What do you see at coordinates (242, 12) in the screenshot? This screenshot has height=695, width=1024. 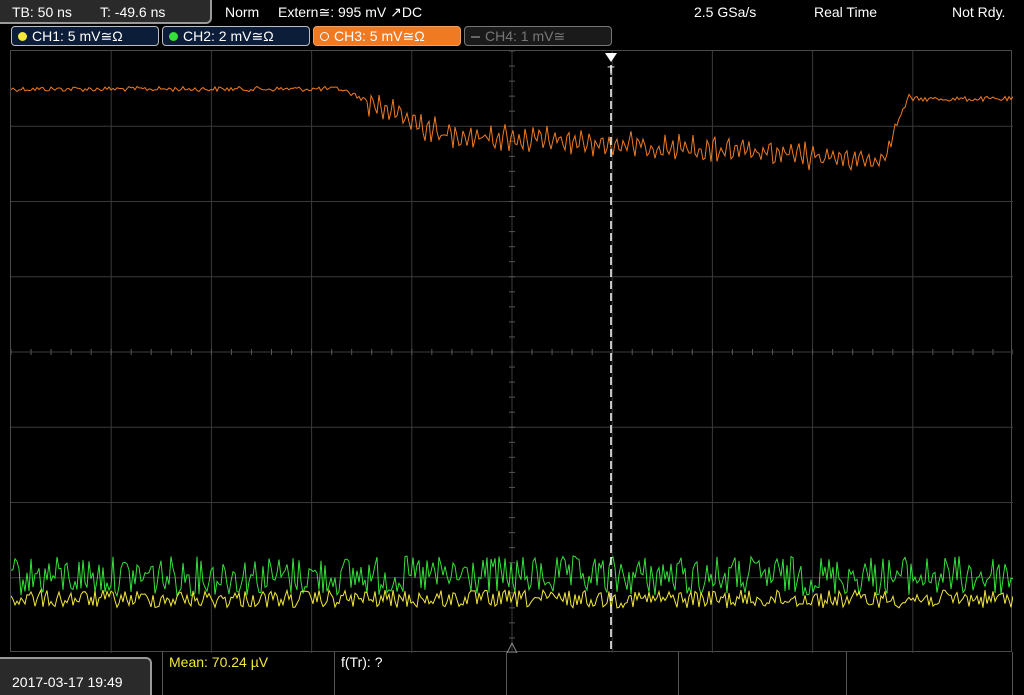 I see `trigger-mode: Norm` at bounding box center [242, 12].